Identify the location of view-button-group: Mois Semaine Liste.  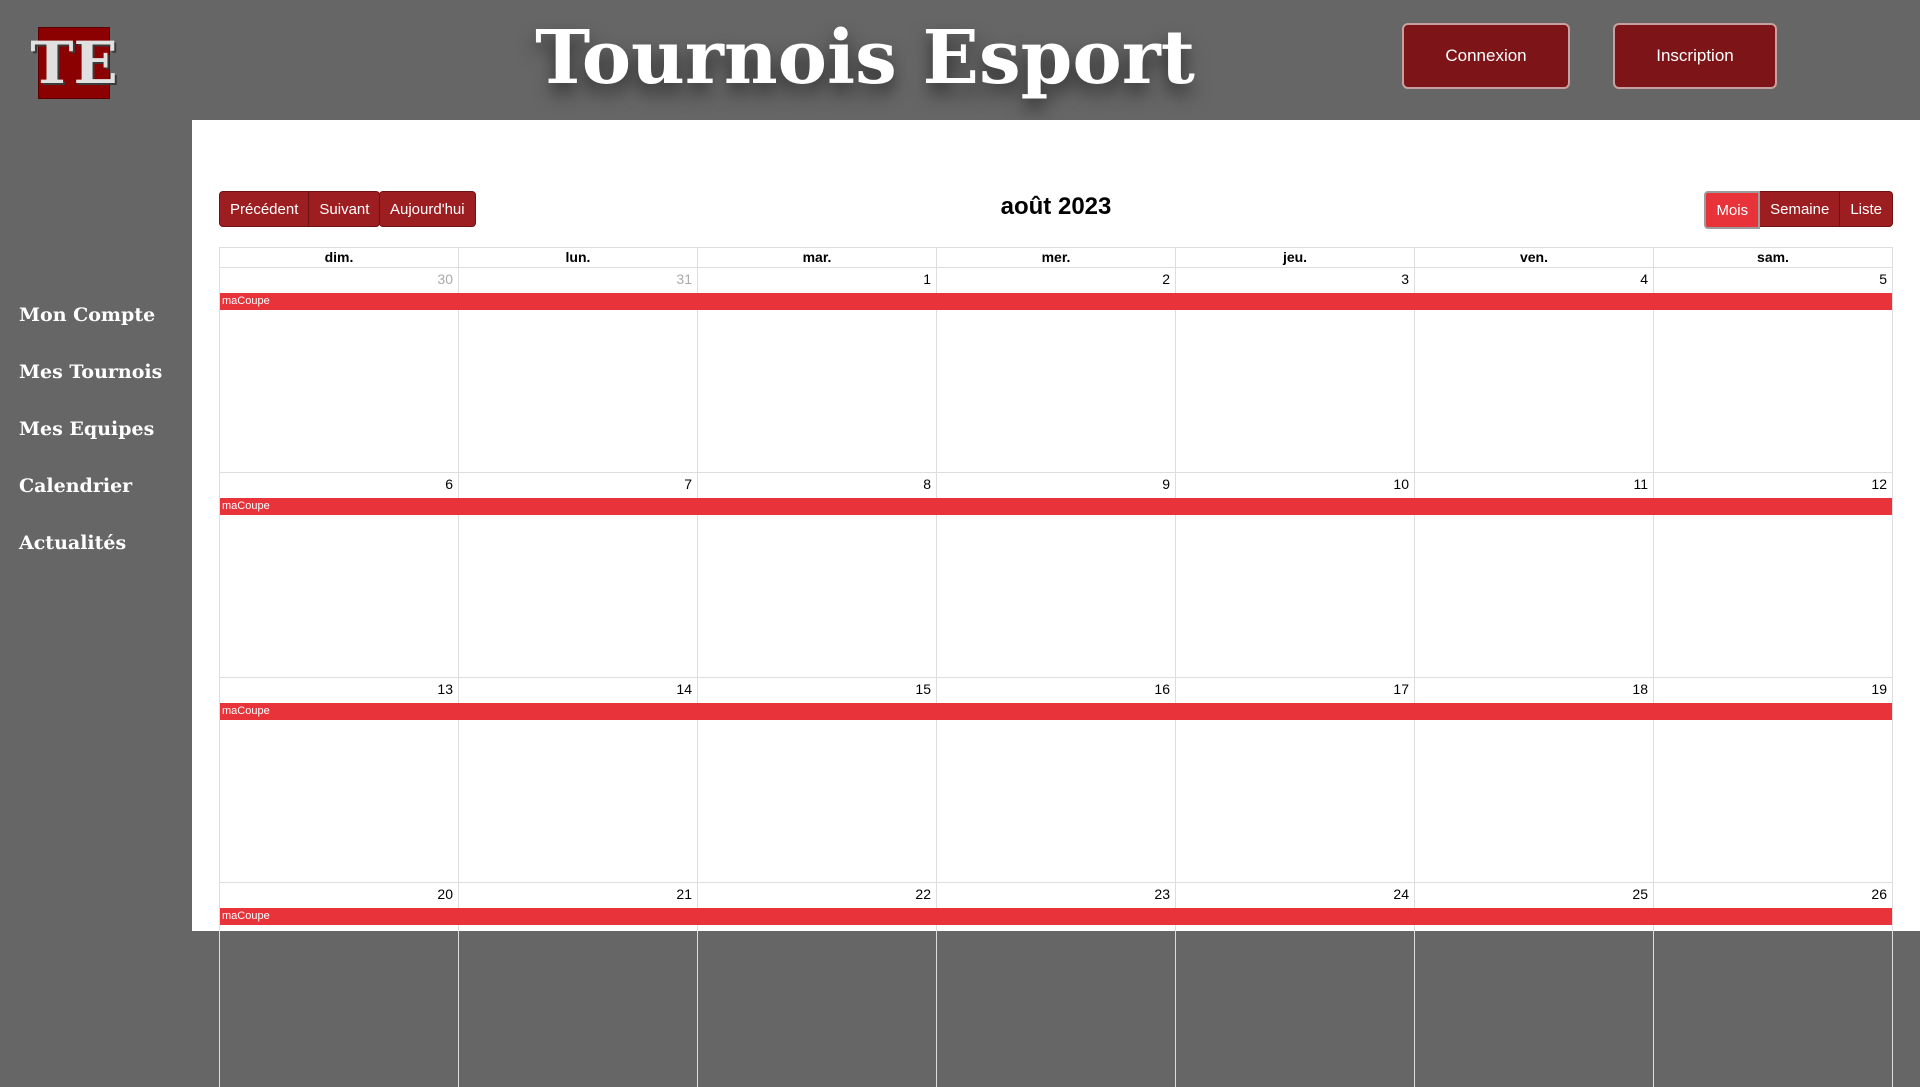
(1798, 210).